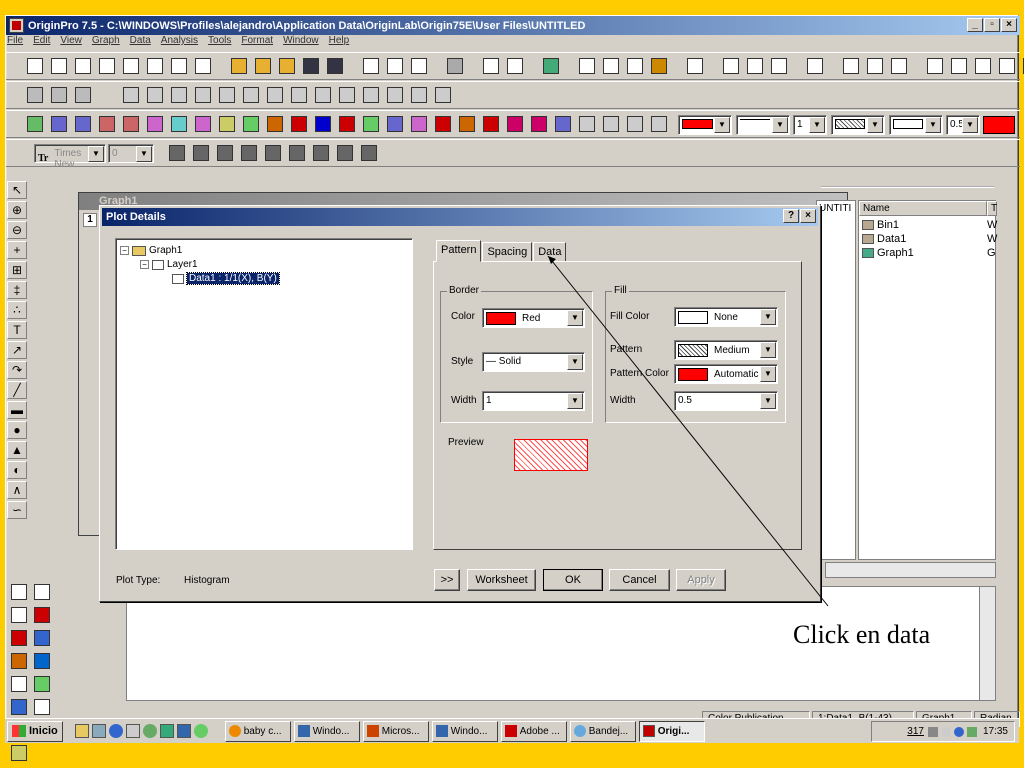 This screenshot has width=1024, height=768. Describe the element at coordinates (862, 634) in the screenshot. I see `annotation-text: Click en data` at that location.